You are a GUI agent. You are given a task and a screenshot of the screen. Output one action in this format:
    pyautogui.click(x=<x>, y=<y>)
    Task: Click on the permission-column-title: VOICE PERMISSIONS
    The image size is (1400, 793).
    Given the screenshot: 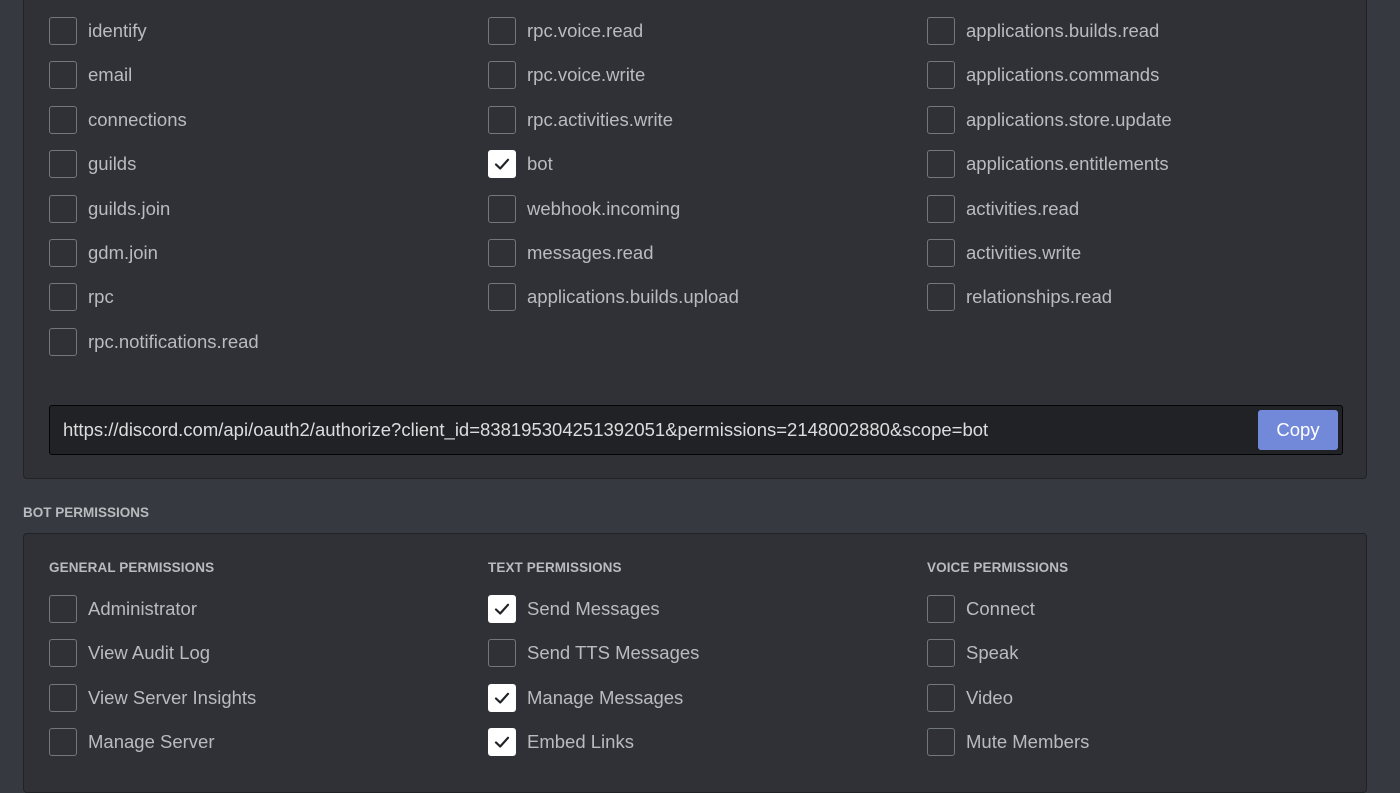 What is the action you would take?
    pyautogui.click(x=998, y=567)
    